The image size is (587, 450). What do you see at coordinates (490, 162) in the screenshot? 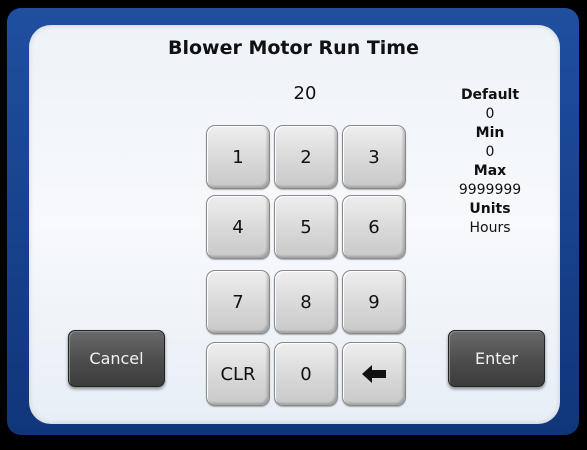
I see `parameter-info: Default 0 Min 0 Max 9999999 Units Hours` at bounding box center [490, 162].